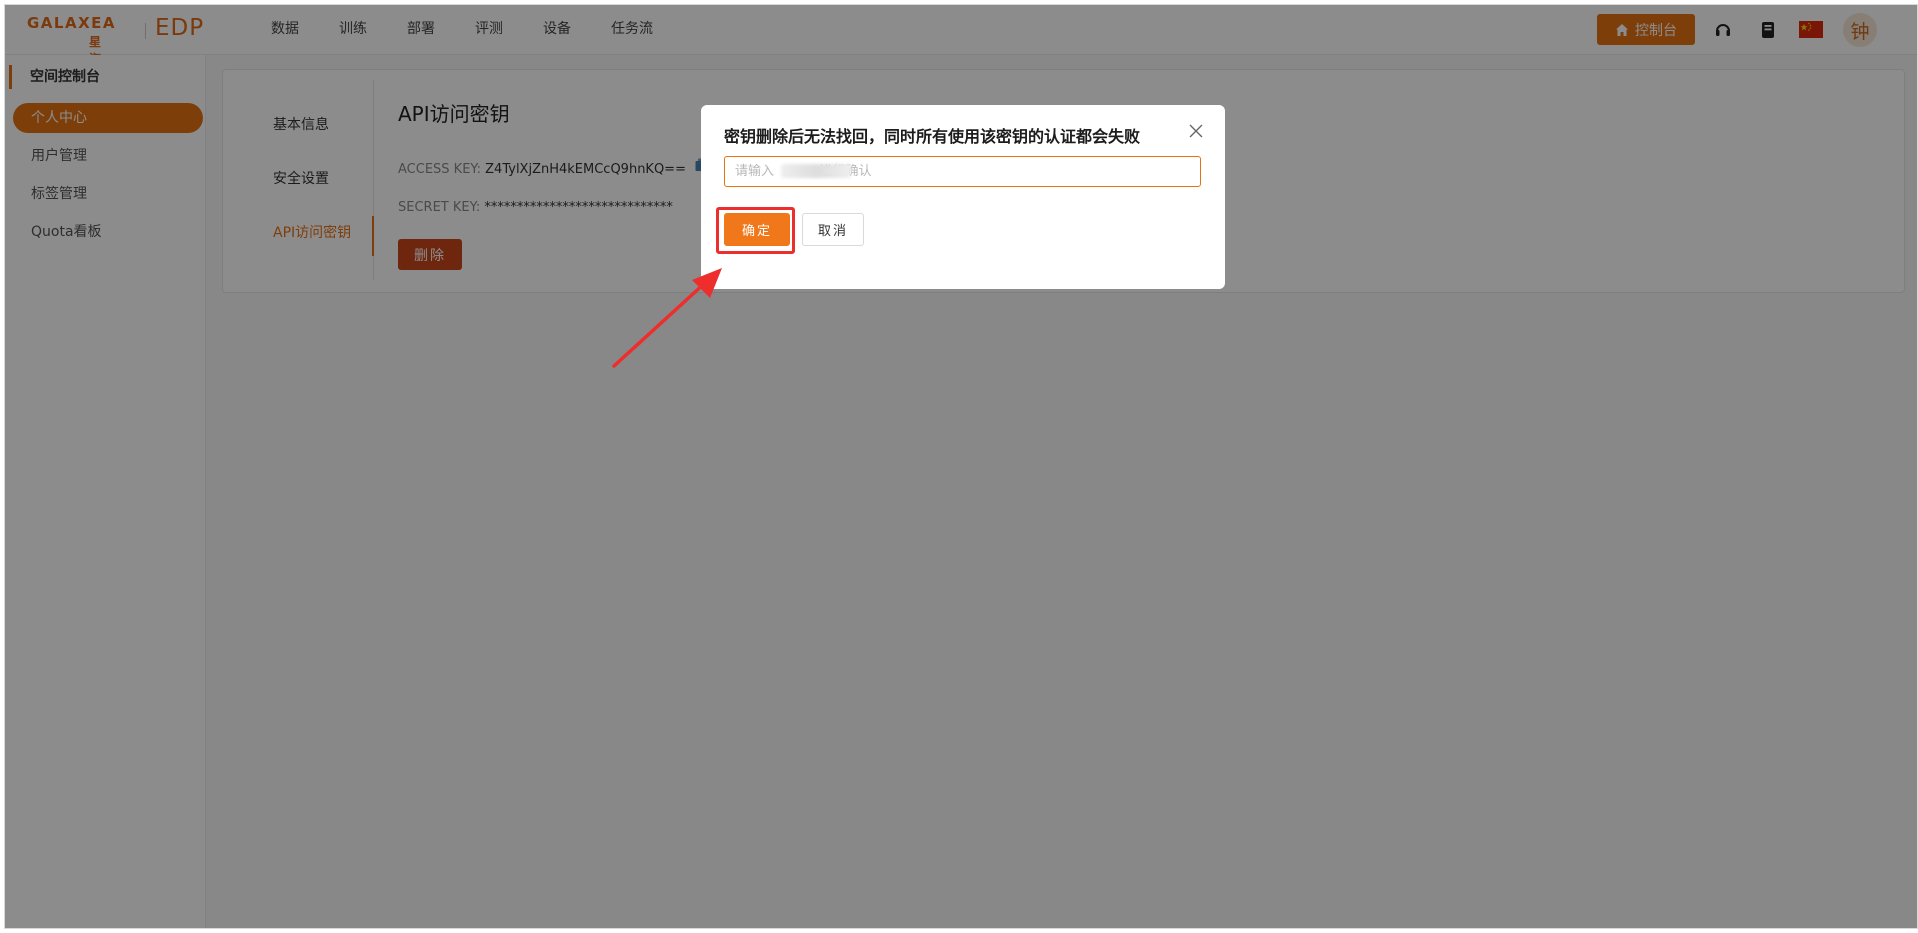 The height and width of the screenshot is (933, 1918). Describe the element at coordinates (757, 229) in the screenshot. I see `confirm-button: 确定` at that location.